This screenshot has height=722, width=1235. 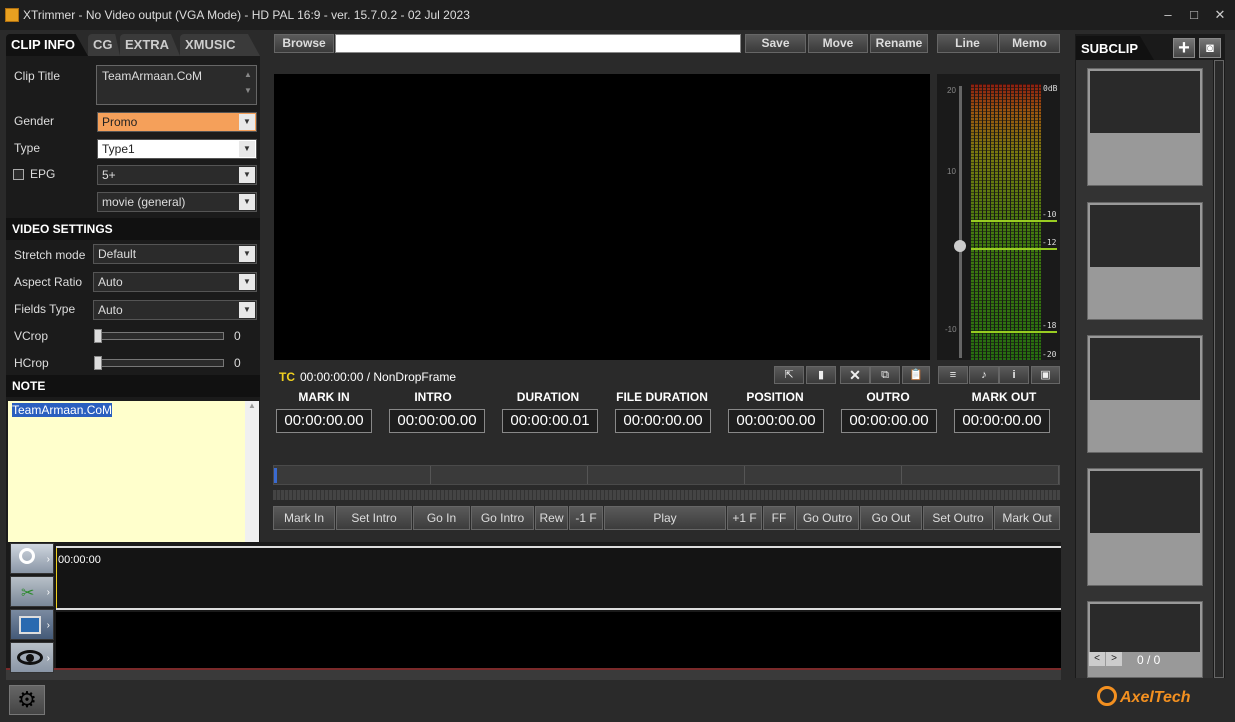 What do you see at coordinates (586, 518) in the screenshot?
I see `minus-one-frame-button: -1 F` at bounding box center [586, 518].